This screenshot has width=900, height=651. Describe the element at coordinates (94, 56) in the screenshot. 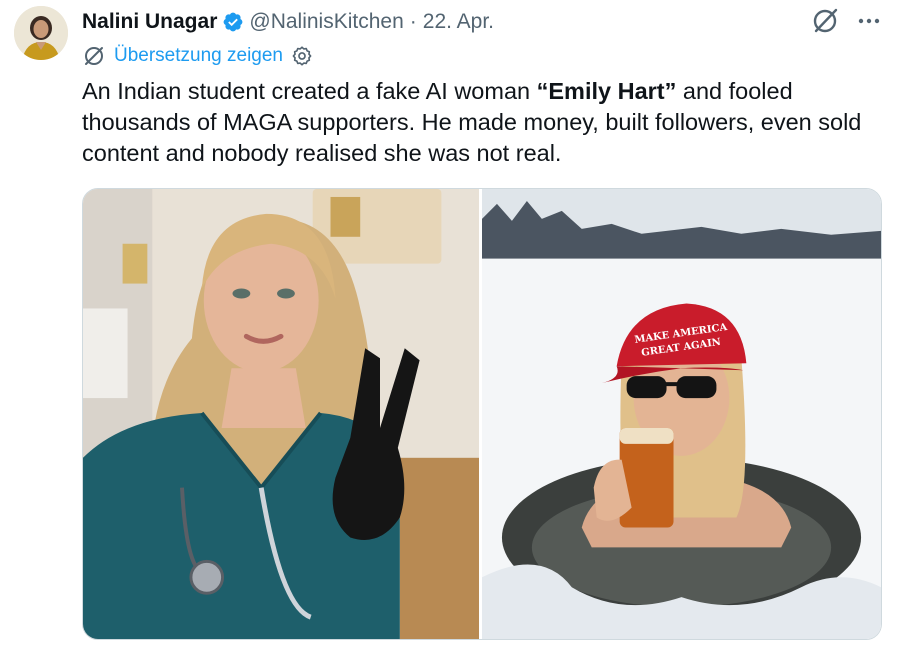

I see `translate-icon` at that location.